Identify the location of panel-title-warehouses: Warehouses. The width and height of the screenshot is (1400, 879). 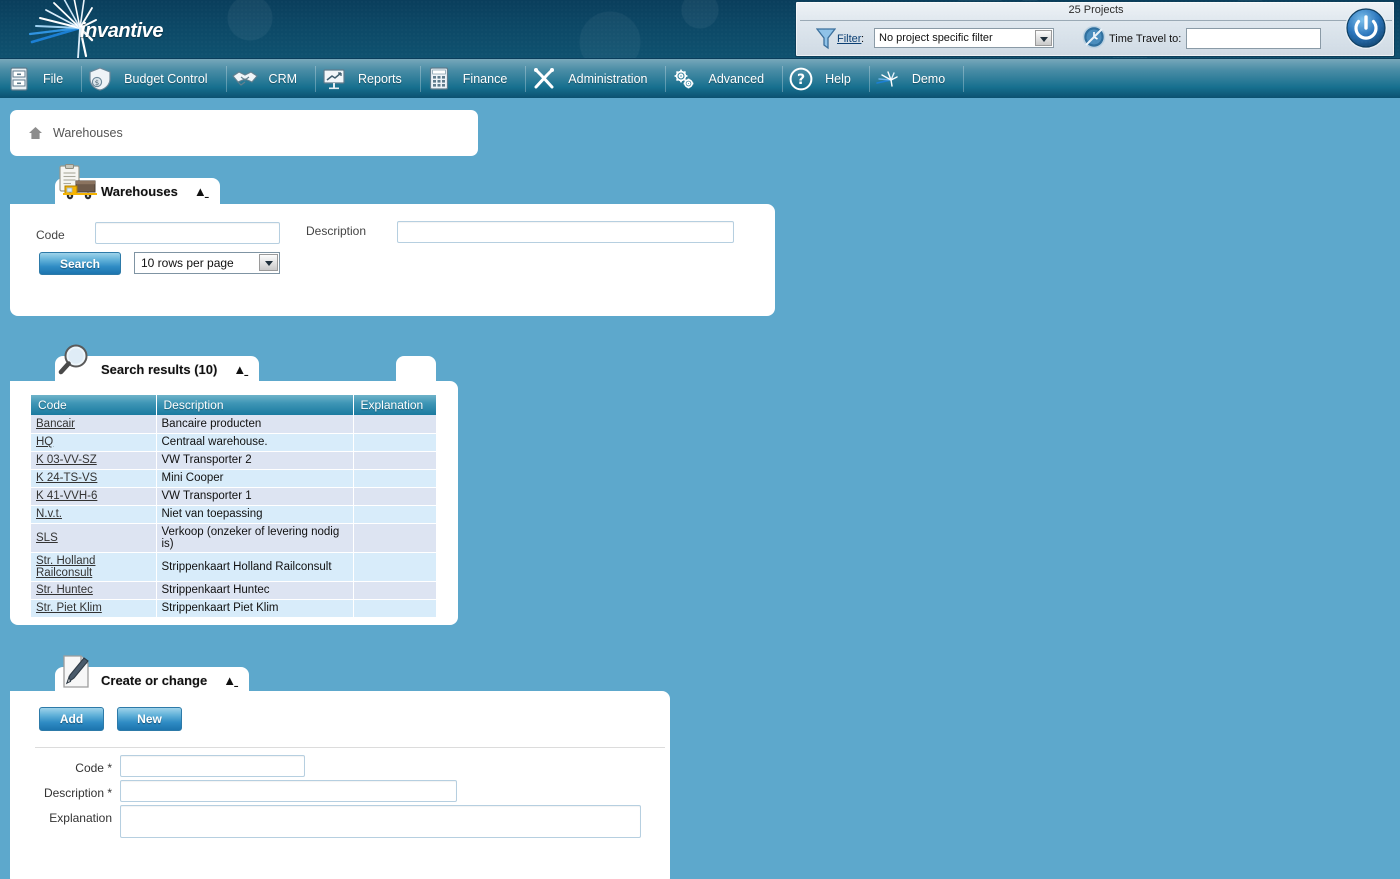
(139, 191).